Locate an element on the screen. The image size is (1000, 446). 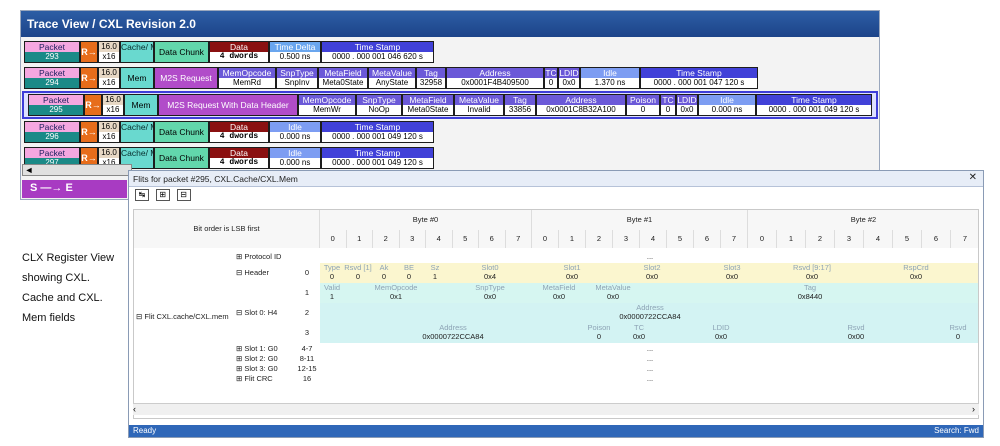
field-value: NoOp is located at coordinates (379, 110).